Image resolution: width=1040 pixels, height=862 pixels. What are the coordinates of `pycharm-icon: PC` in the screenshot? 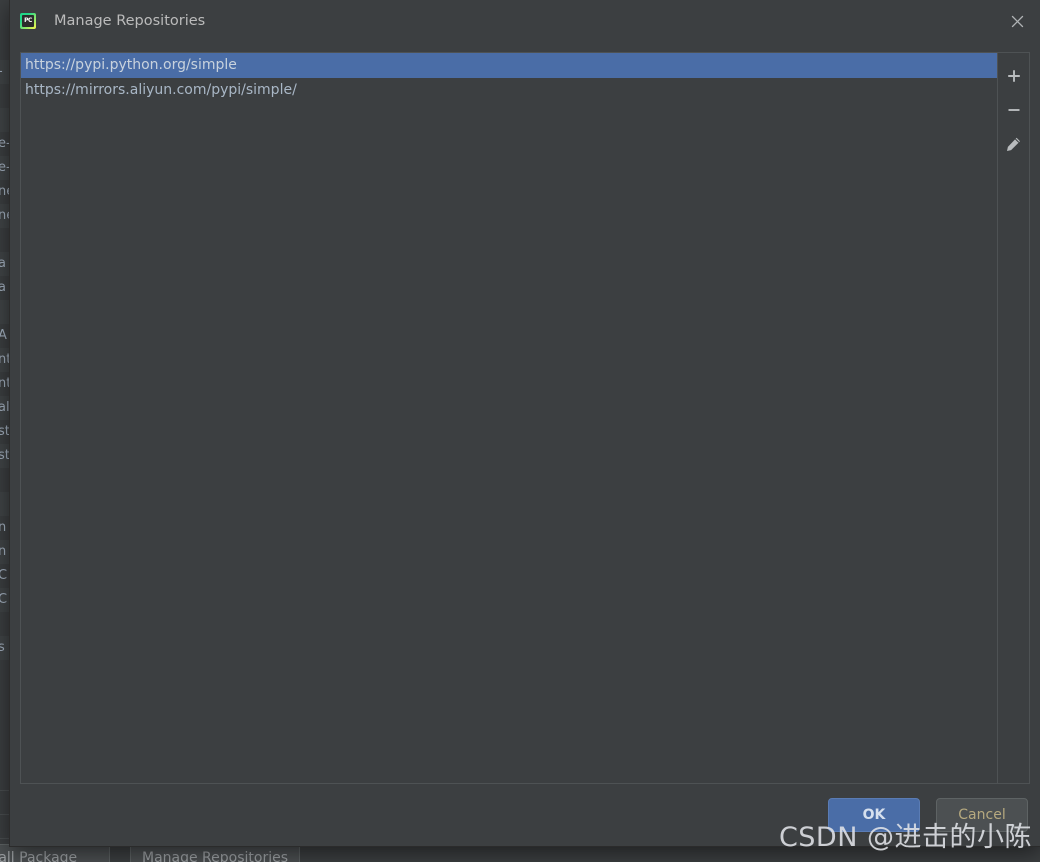 It's located at (28, 21).